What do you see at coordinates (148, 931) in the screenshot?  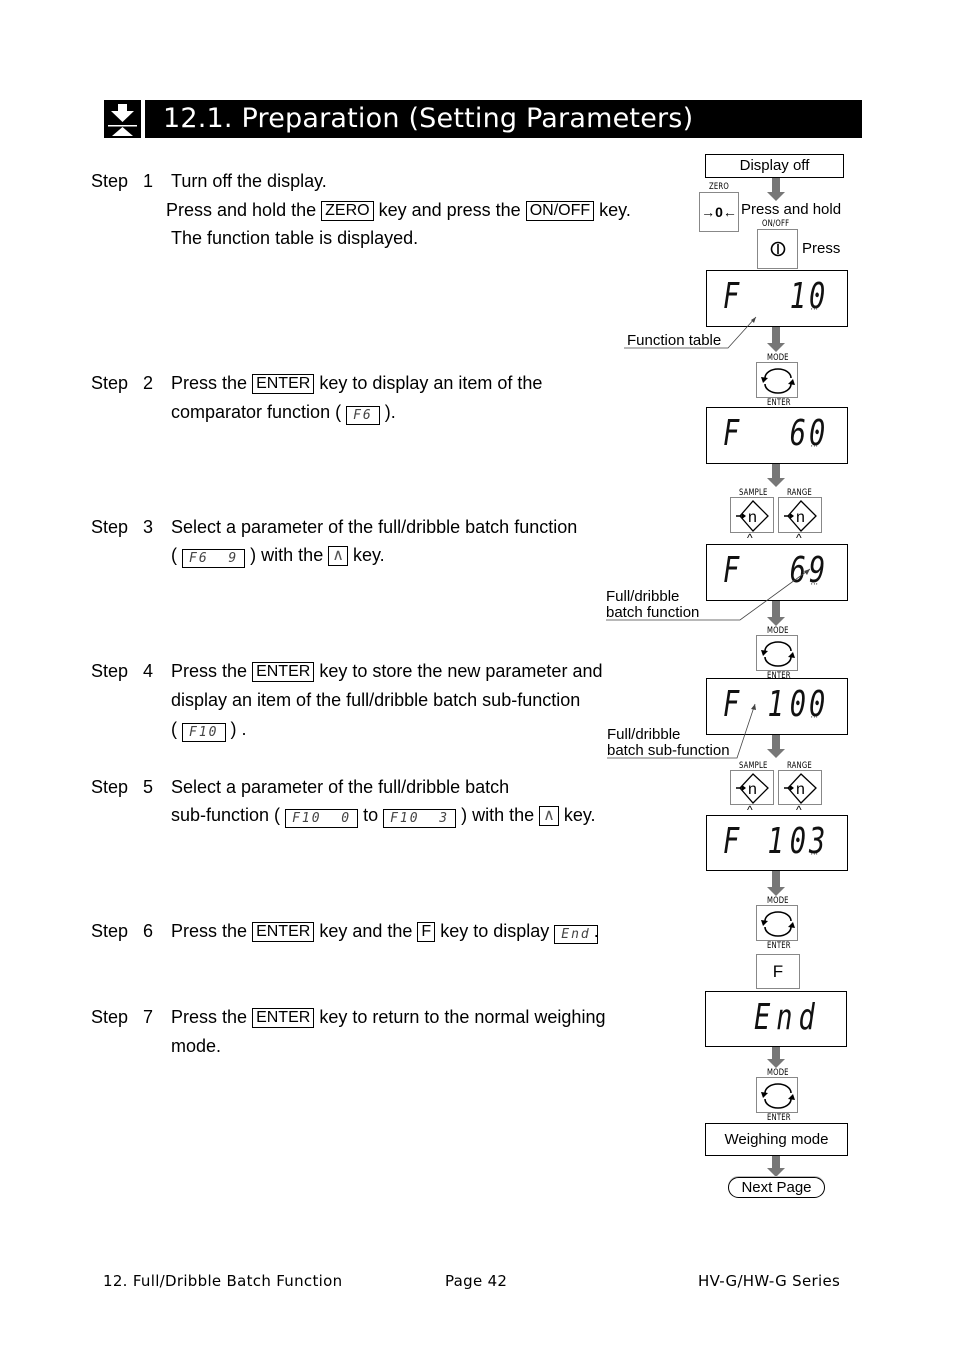 I see `step-number: 6` at bounding box center [148, 931].